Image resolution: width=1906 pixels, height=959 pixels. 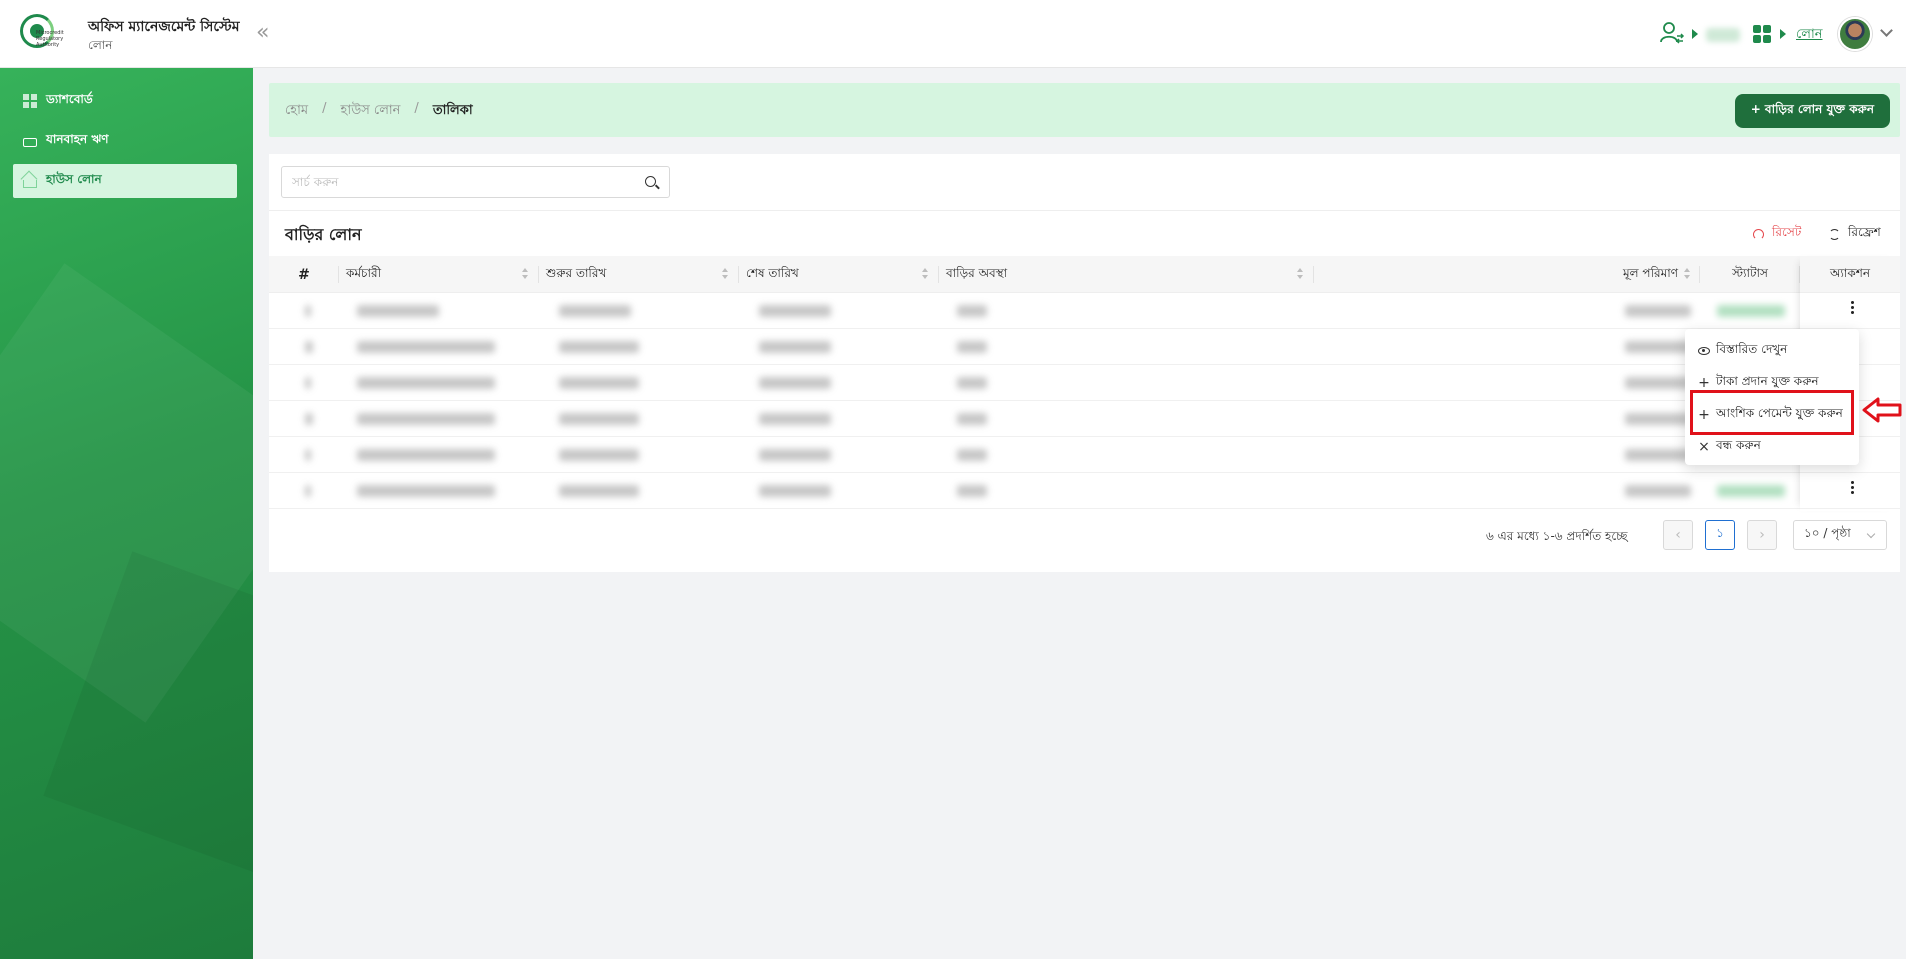 What do you see at coordinates (125, 181) in the screenshot?
I see `sidebar-item-house-loan: হাউস লোন` at bounding box center [125, 181].